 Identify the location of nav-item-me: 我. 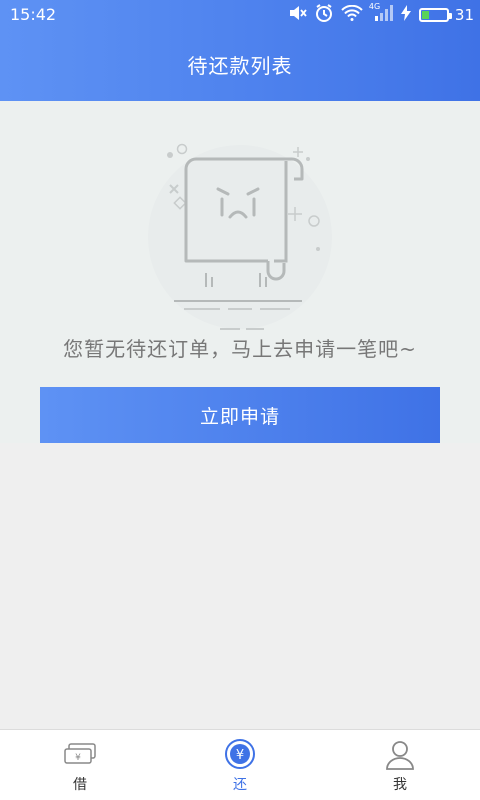
(400, 765).